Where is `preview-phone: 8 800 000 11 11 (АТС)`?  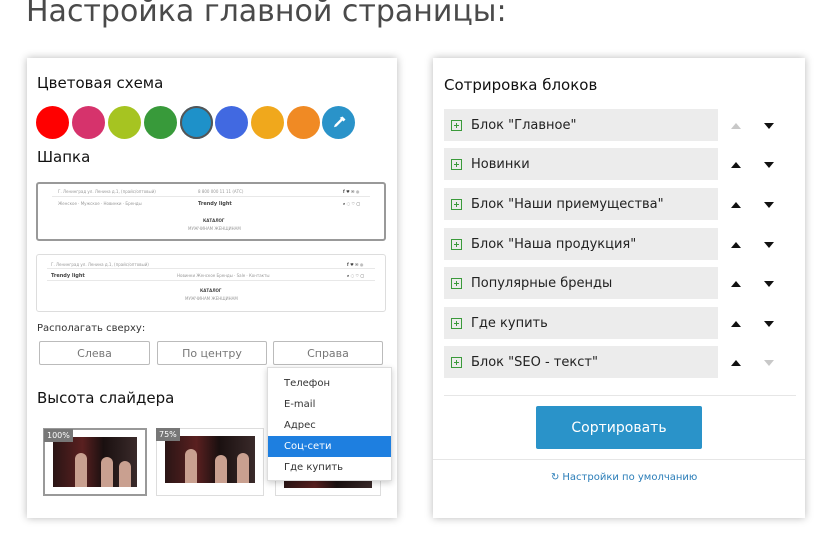 preview-phone: 8 800 000 11 11 (АТС) is located at coordinates (221, 191).